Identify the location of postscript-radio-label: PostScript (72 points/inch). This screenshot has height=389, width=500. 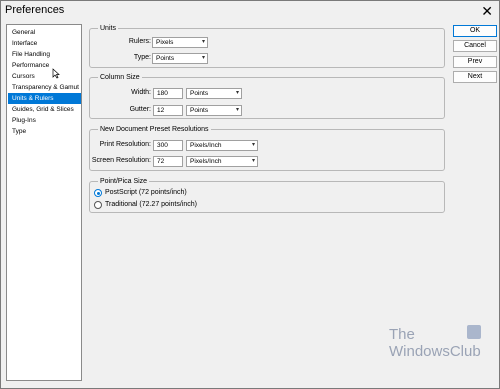
(146, 192).